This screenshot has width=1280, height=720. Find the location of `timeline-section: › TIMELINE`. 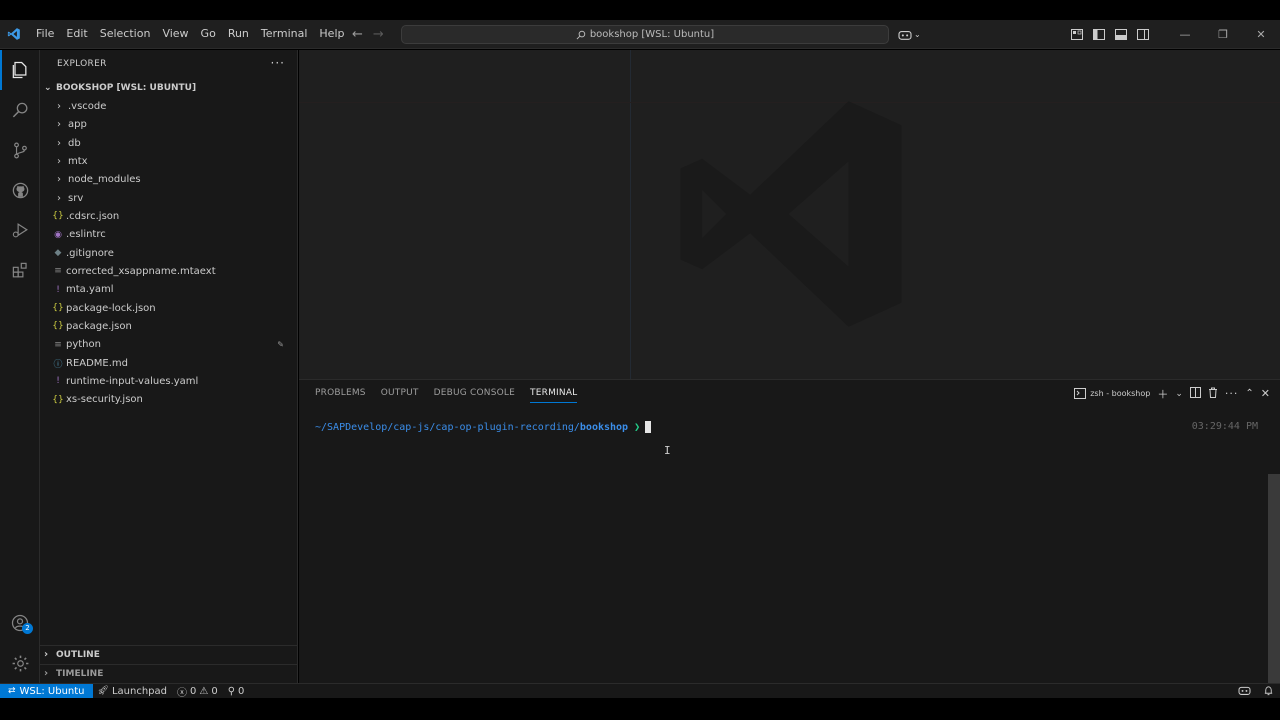

timeline-section: › TIMELINE is located at coordinates (169, 673).